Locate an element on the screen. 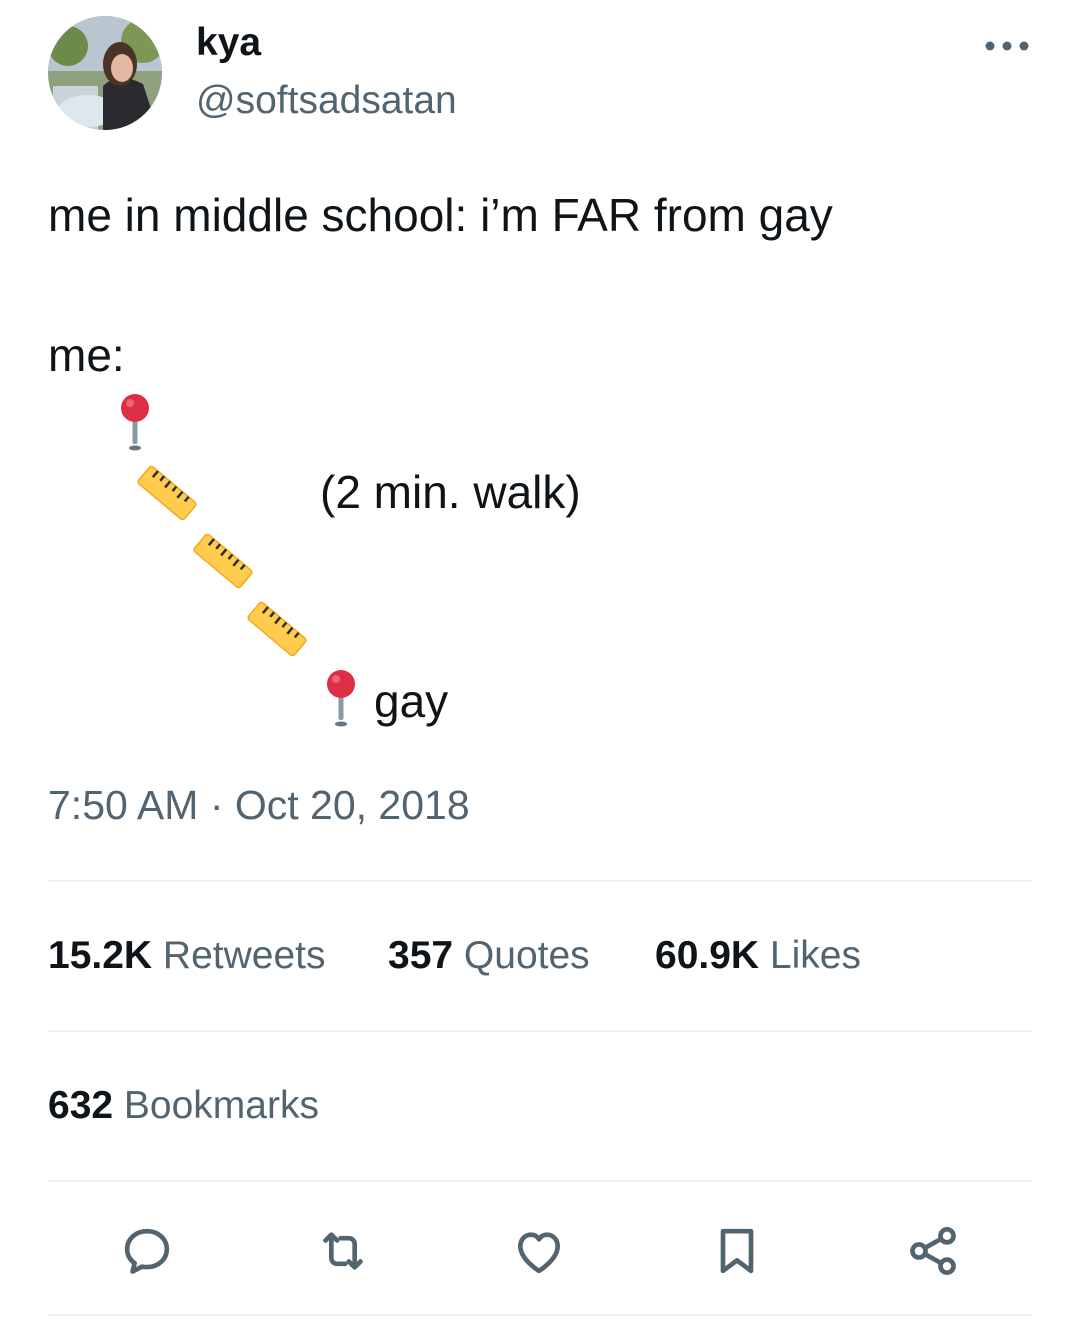 Image resolution: width=1080 pixels, height=1321 pixels. tweet-timestamp: 7:50 AM · Oct 20, 2018 is located at coordinates (259, 805).